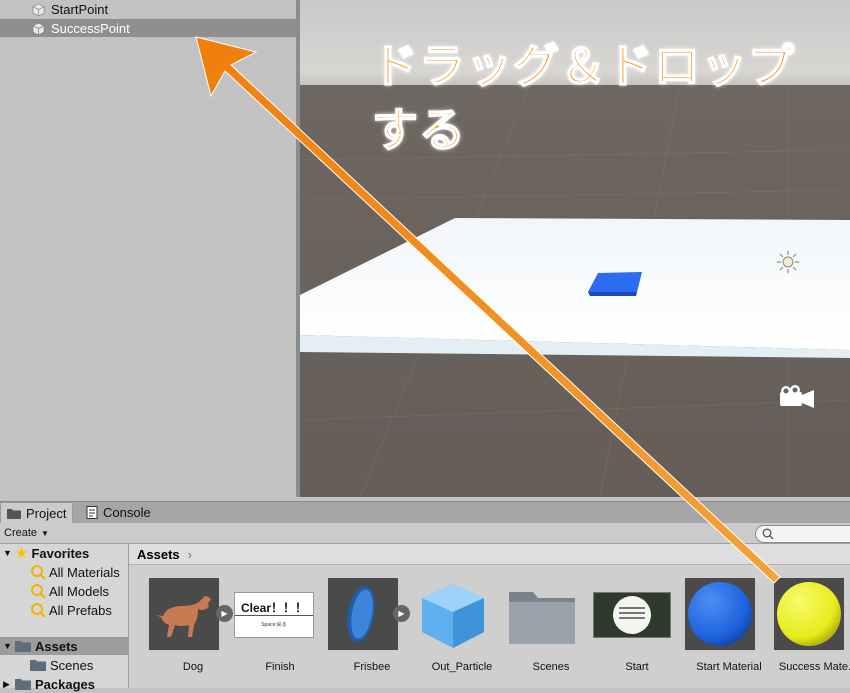 The image size is (850, 693). What do you see at coordinates (56, 646) in the screenshot?
I see `tree-assets-label: Assets` at bounding box center [56, 646].